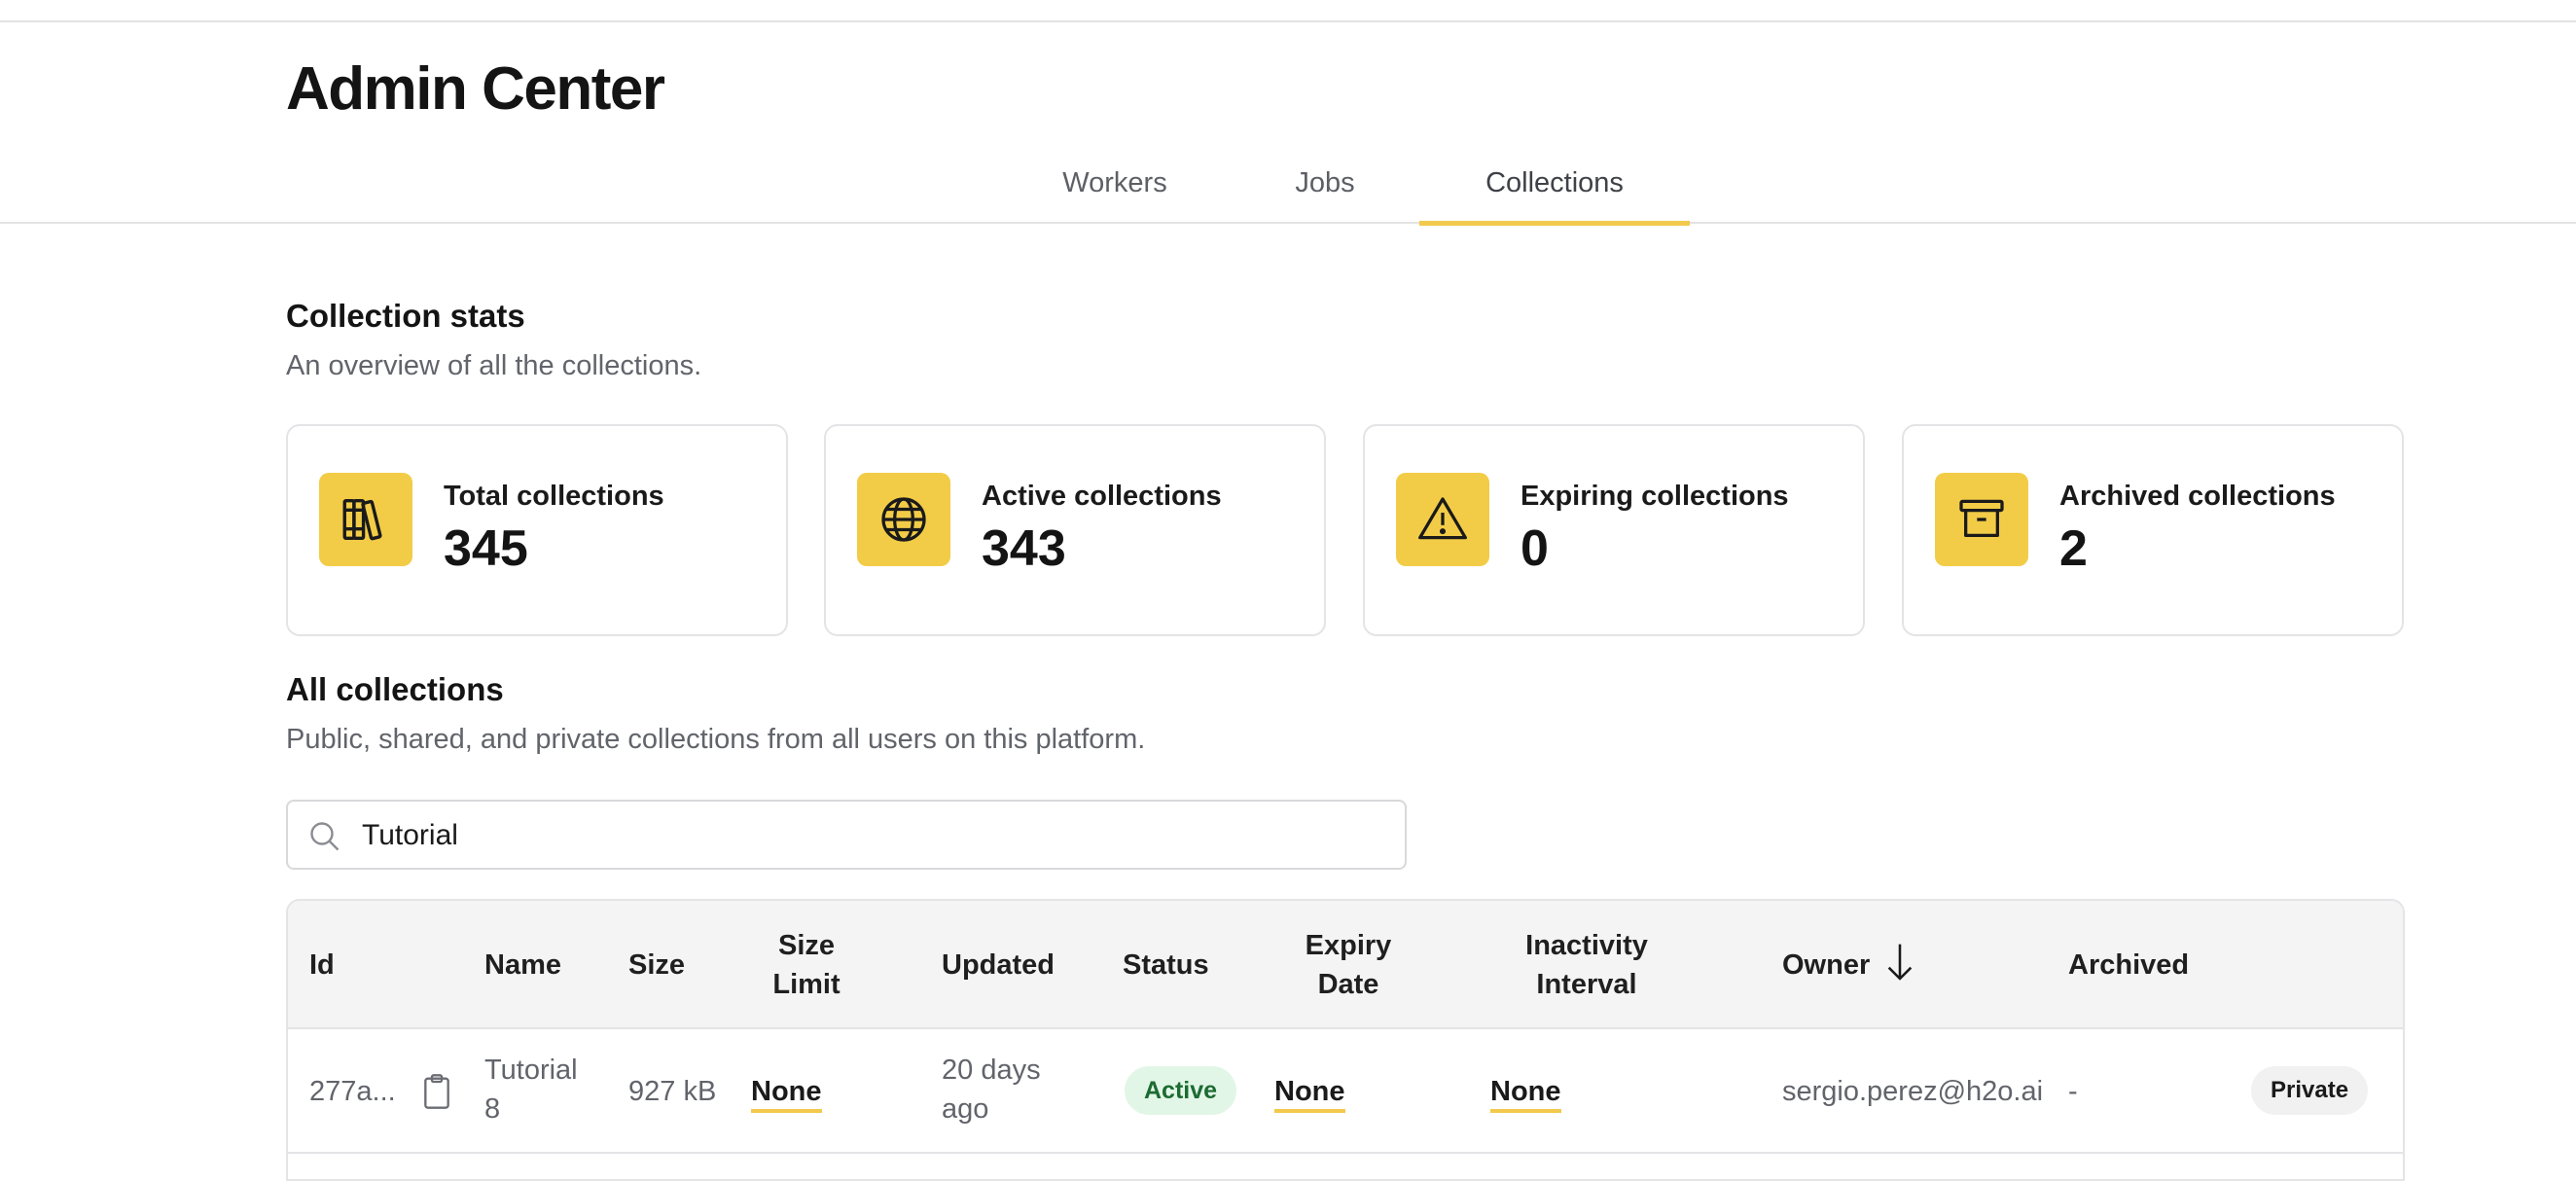 The height and width of the screenshot is (1181, 2576). Describe the element at coordinates (1913, 1091) in the screenshot. I see `cell-owner: sergio.perez@h2o.ai` at that location.